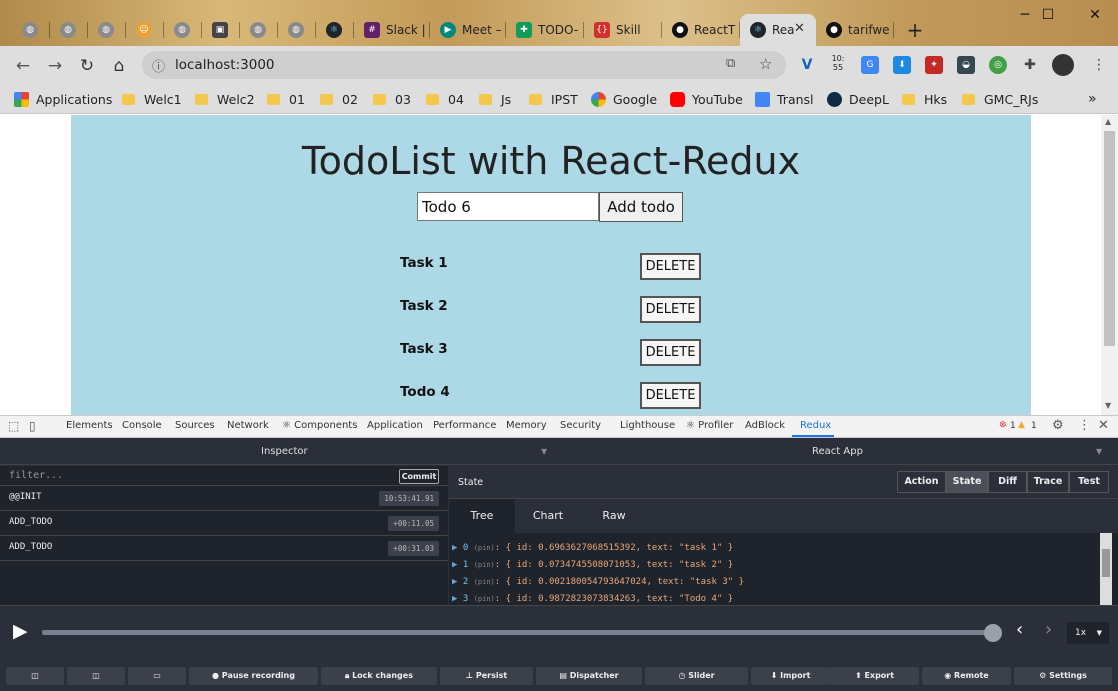 The image size is (1118, 691). I want to click on instance-dropdown: React App ▼, so click(840, 451).